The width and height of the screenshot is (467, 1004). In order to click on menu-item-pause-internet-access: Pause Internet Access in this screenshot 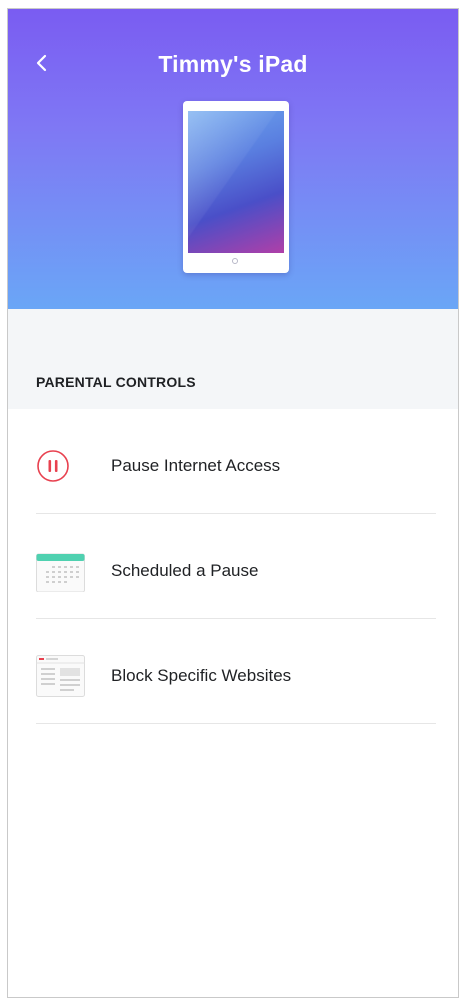, I will do `click(236, 461)`.